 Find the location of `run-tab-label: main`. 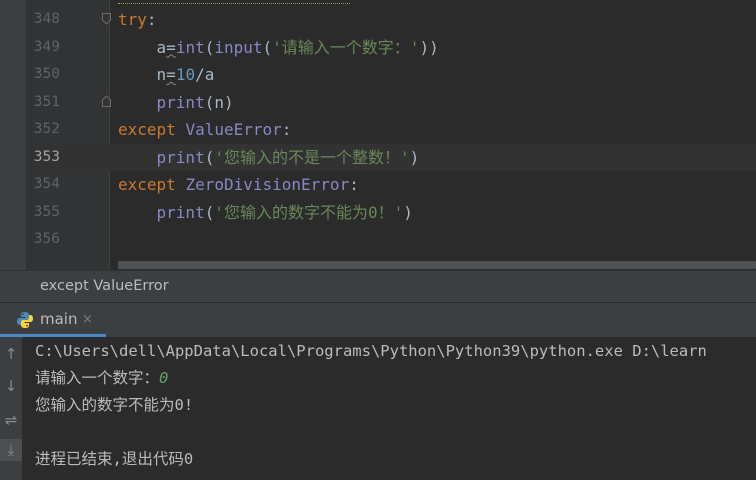

run-tab-label: main is located at coordinates (59, 319).